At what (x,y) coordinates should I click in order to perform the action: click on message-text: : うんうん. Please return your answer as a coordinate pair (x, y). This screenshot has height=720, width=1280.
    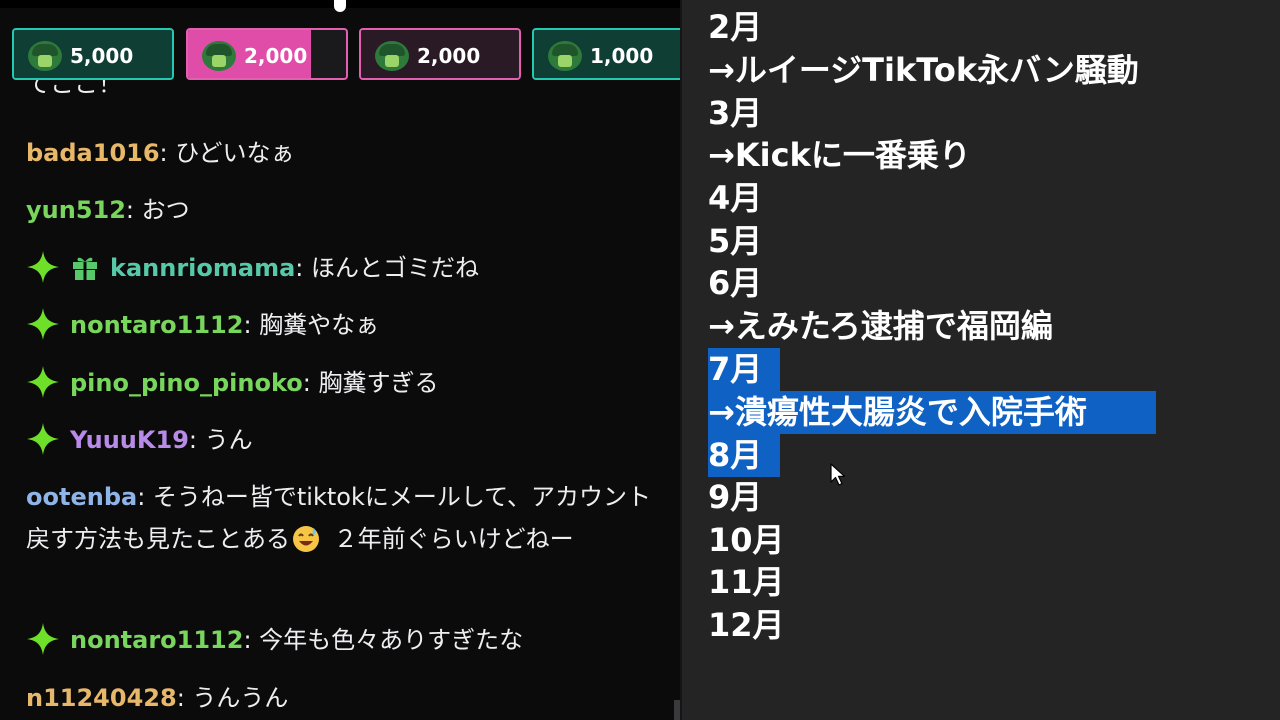
    Looking at the image, I should click on (232, 698).